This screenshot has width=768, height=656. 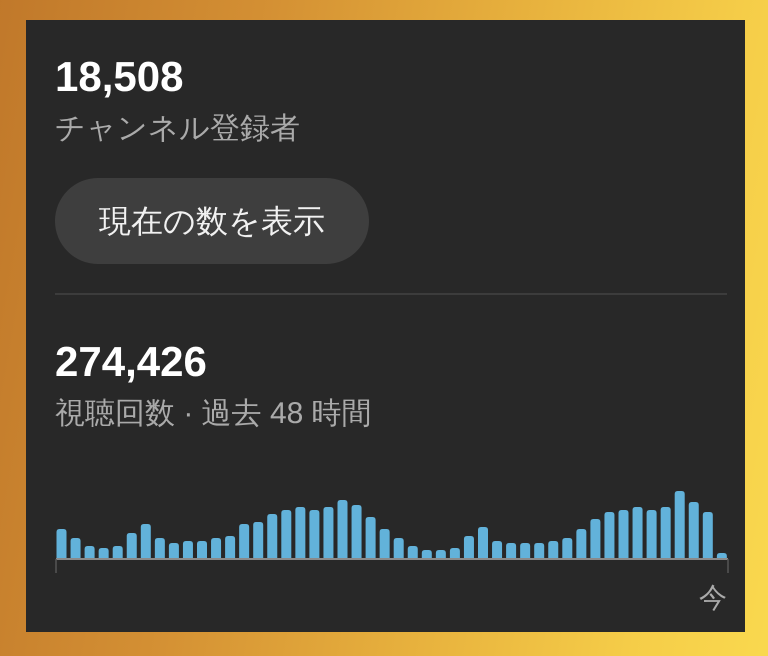 What do you see at coordinates (212, 221) in the screenshot?
I see `show-current-count-button: 現在の数を表示` at bounding box center [212, 221].